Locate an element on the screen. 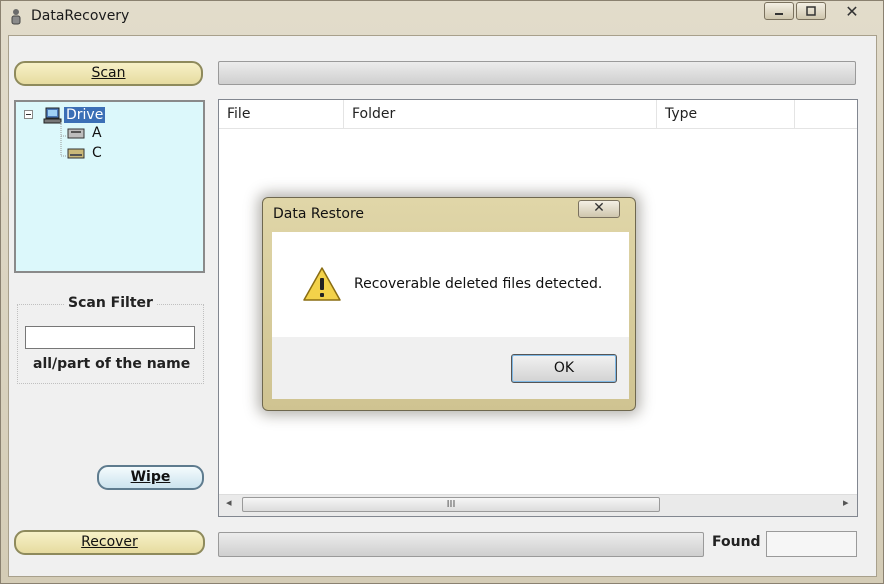  maximize-button is located at coordinates (811, 11).